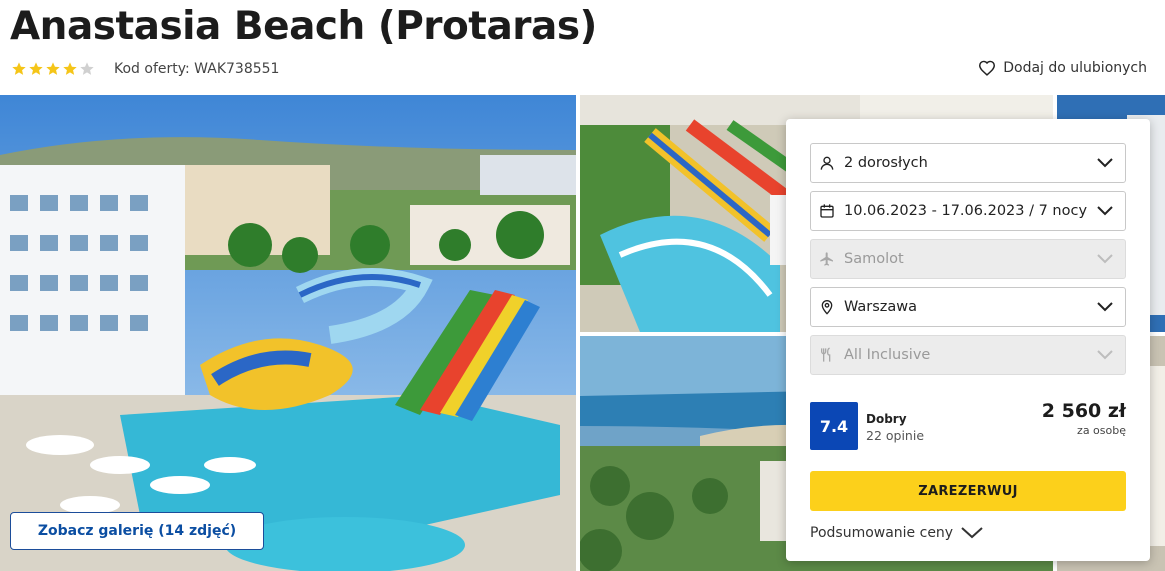 The width and height of the screenshot is (1165, 571). What do you see at coordinates (1083, 411) in the screenshot?
I see `price: 2 560 zł` at bounding box center [1083, 411].